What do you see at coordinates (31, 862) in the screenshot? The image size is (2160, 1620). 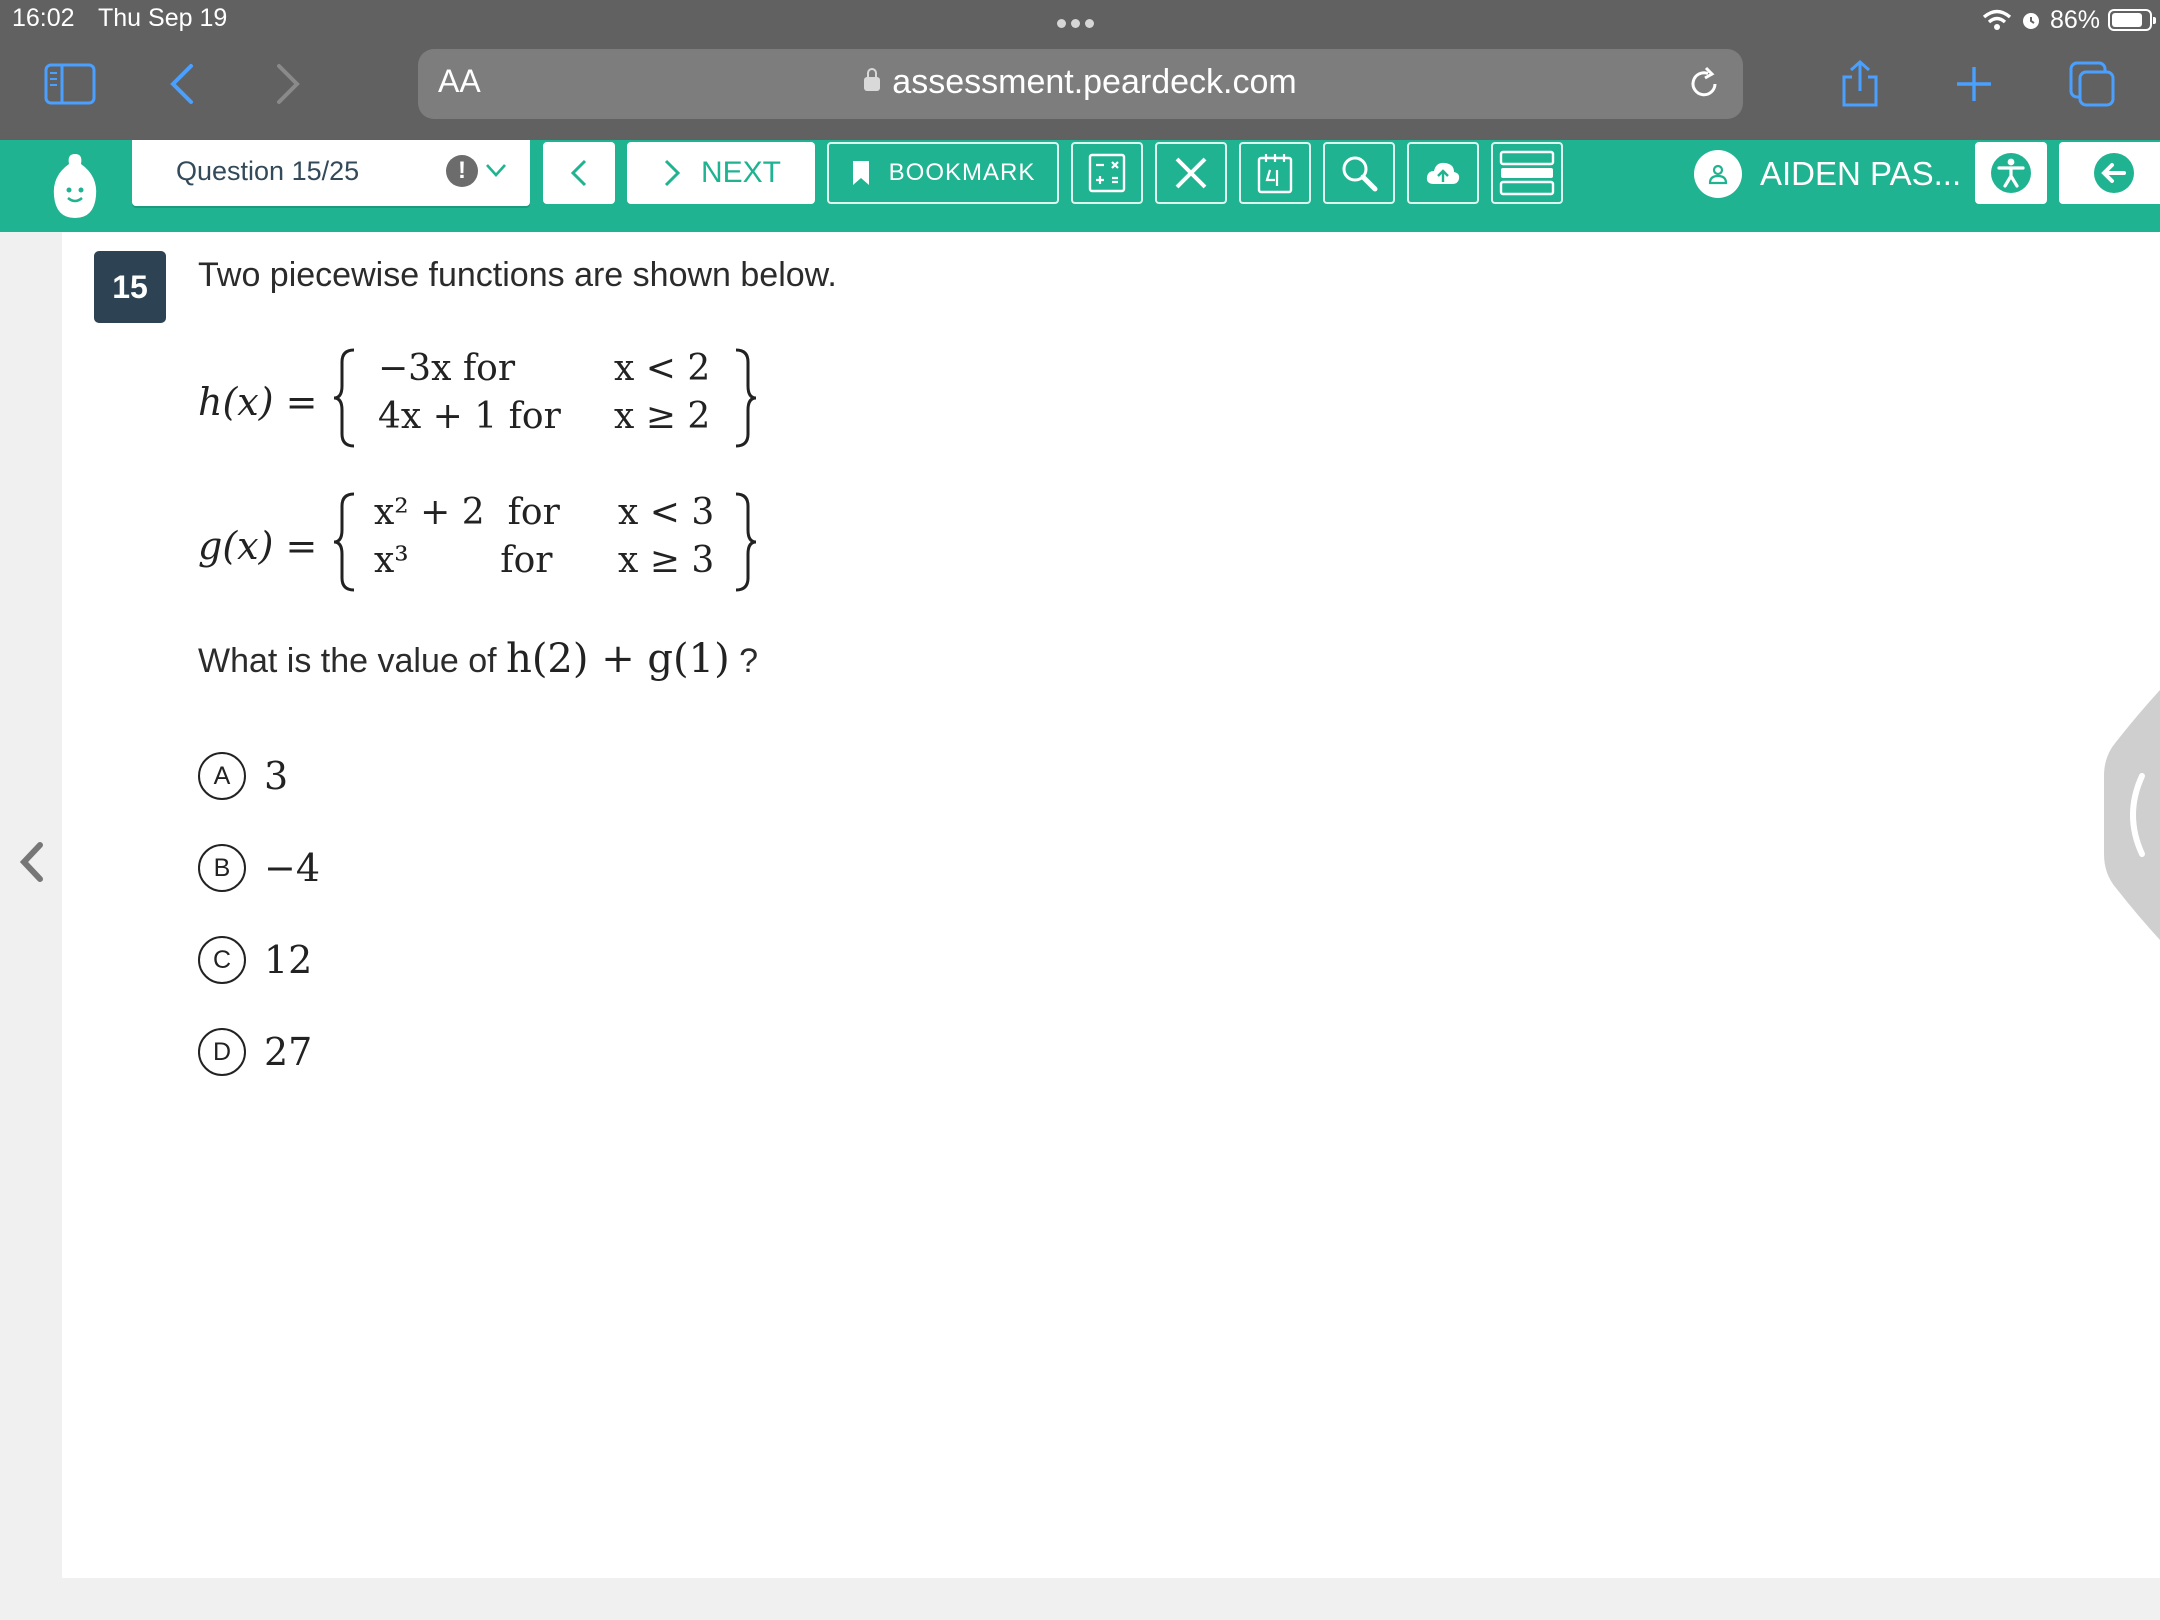 I see `collapse-left-chevron-icon` at bounding box center [31, 862].